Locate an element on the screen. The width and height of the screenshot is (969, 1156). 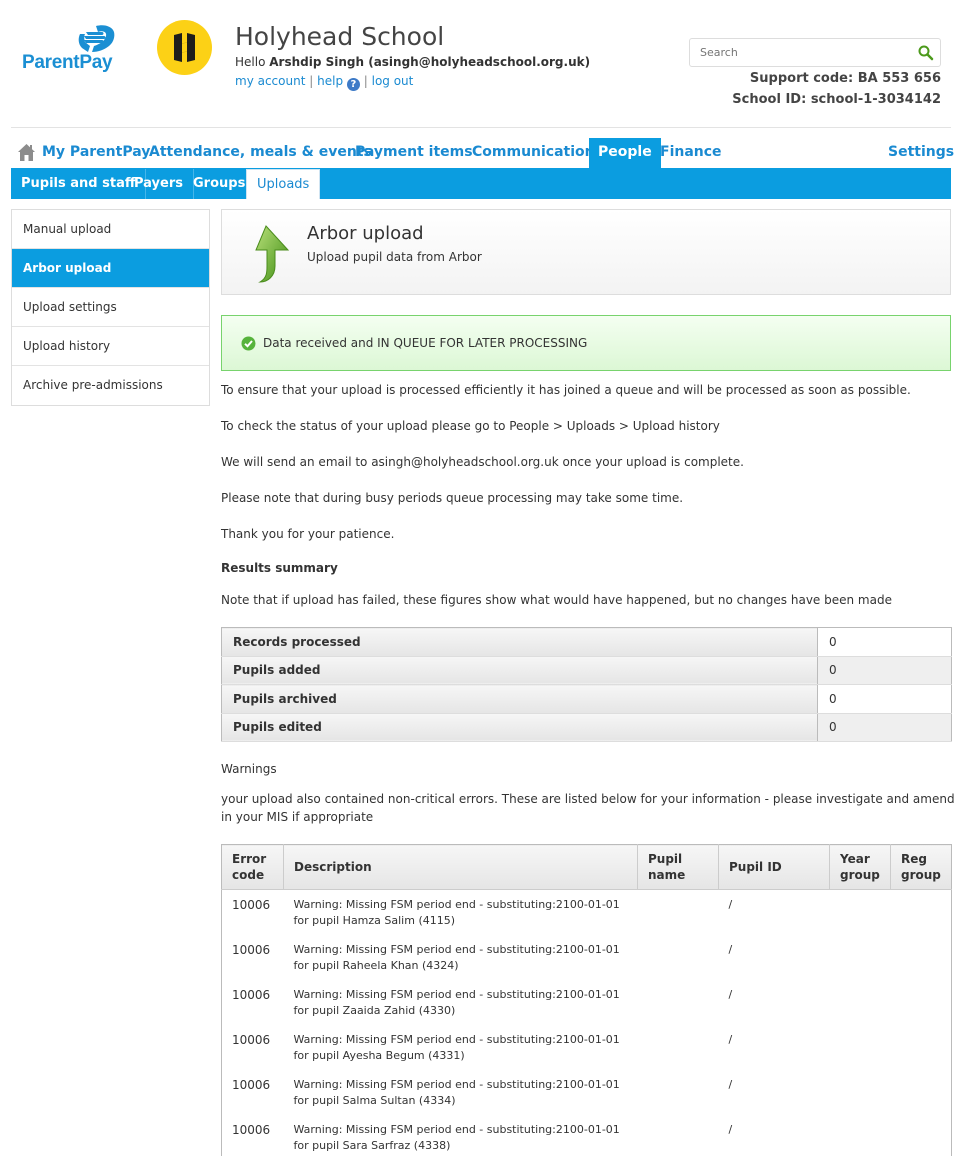
parentpay-logo: ParentPay is located at coordinates (70, 52).